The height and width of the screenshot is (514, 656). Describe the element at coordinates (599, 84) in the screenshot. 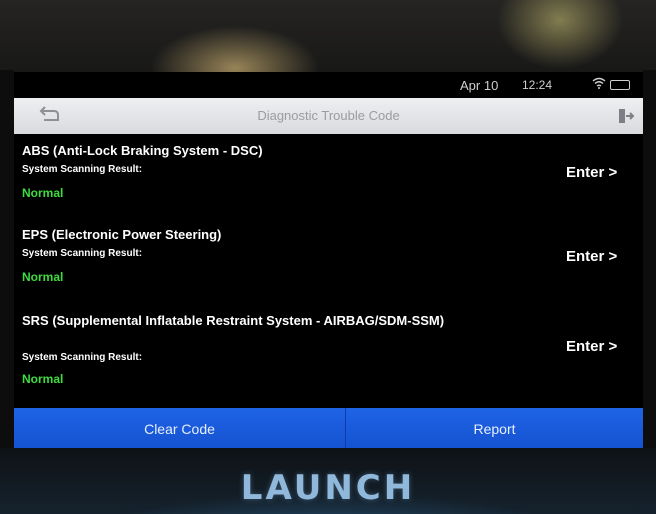

I see `wifi-icon` at that location.